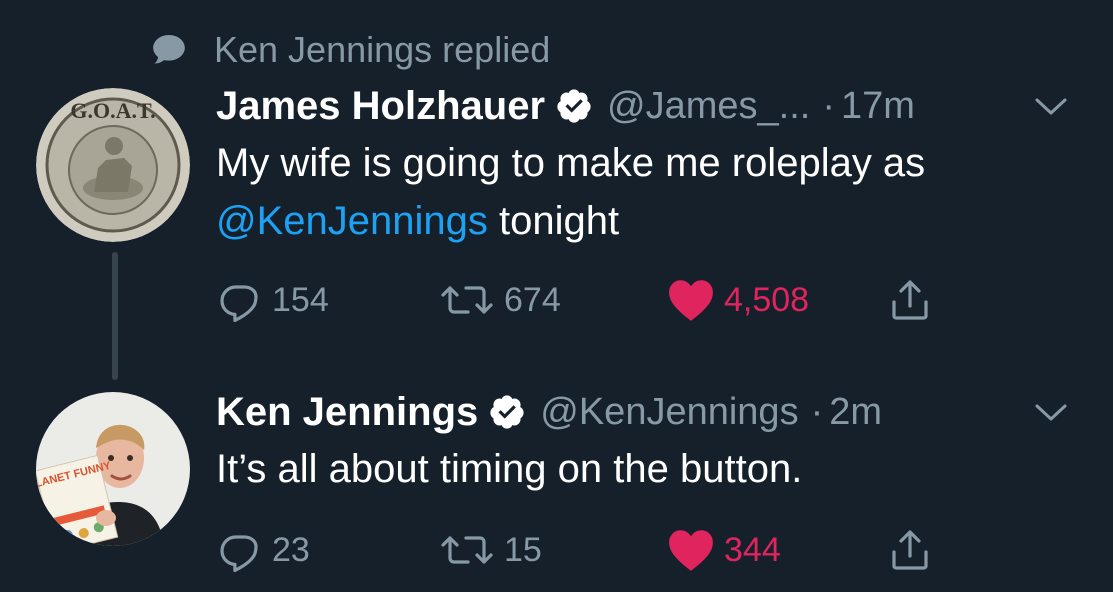 This screenshot has height=592, width=1113. Describe the element at coordinates (112, 110) in the screenshot. I see `avatar-badge-text: G.O.A.T.` at that location.